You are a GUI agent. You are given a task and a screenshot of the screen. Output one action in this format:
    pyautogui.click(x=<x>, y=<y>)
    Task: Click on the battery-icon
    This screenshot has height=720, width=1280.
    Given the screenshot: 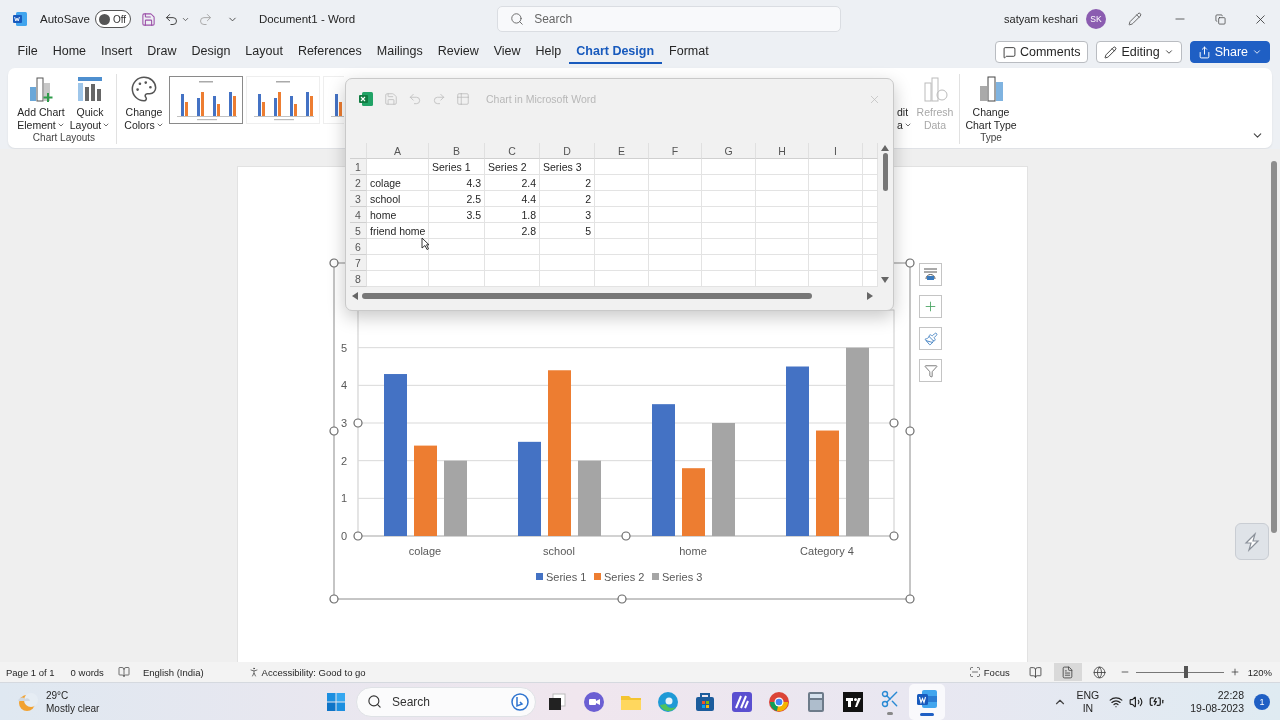 What is the action you would take?
    pyautogui.click(x=1157, y=701)
    